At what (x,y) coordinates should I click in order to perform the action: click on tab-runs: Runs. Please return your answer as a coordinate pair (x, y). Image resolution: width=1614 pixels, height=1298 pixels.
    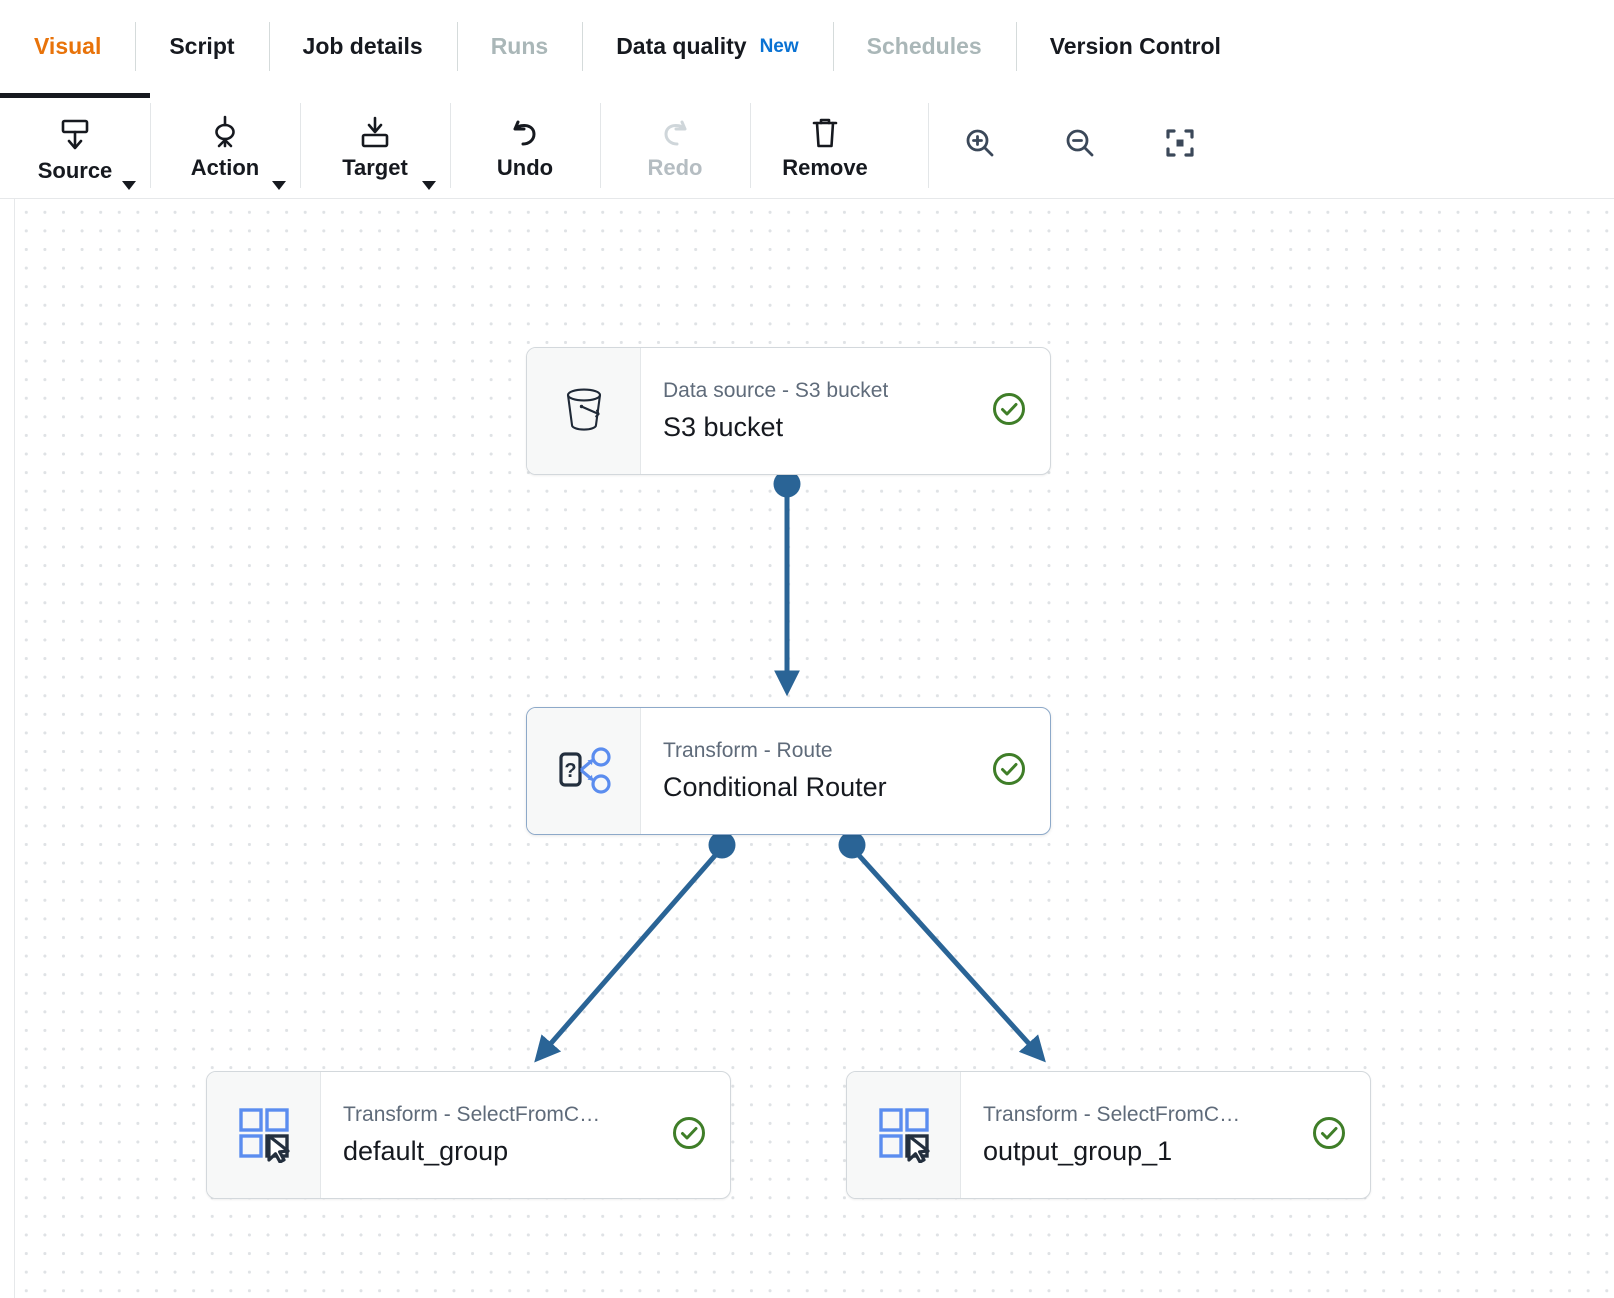
    Looking at the image, I should click on (519, 46).